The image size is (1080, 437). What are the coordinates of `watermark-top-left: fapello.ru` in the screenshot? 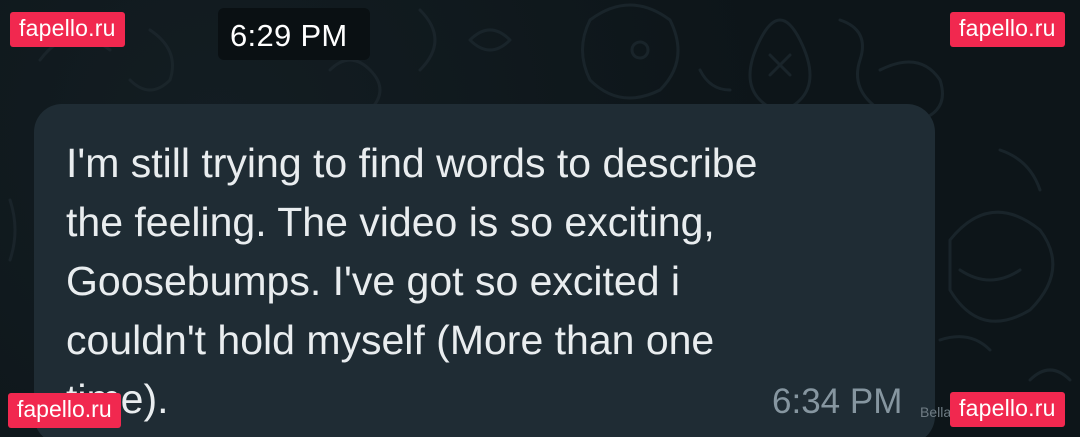 It's located at (67, 29).